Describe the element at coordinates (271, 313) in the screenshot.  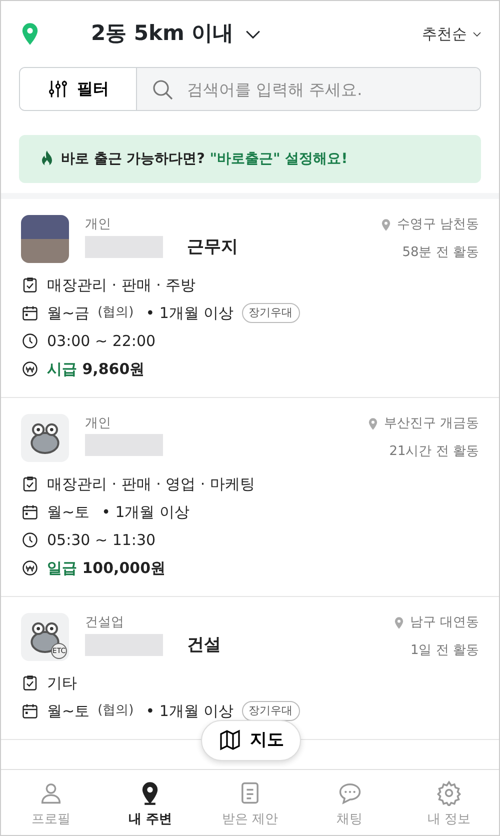
I see `period-tag: 장기우대` at that location.